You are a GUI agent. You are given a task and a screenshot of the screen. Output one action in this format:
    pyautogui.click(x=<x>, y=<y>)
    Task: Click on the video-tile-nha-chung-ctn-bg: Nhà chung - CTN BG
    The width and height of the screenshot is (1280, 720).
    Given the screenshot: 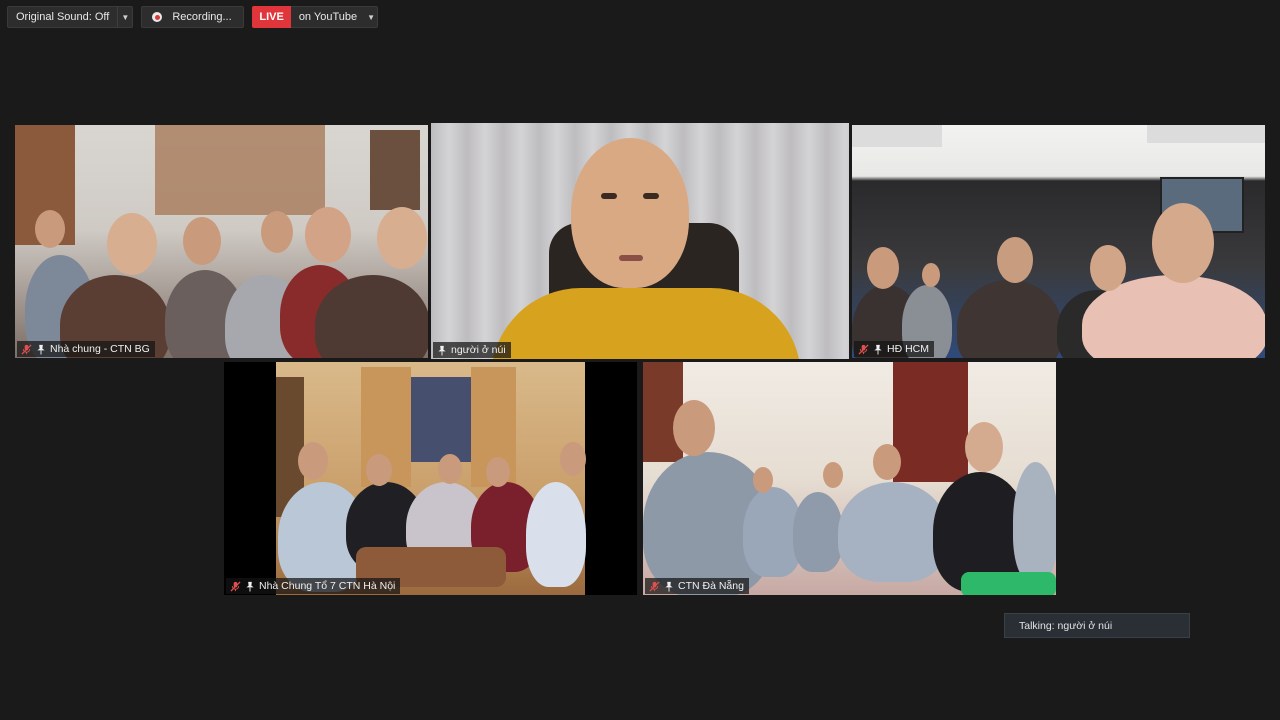 What is the action you would take?
    pyautogui.click(x=221, y=241)
    